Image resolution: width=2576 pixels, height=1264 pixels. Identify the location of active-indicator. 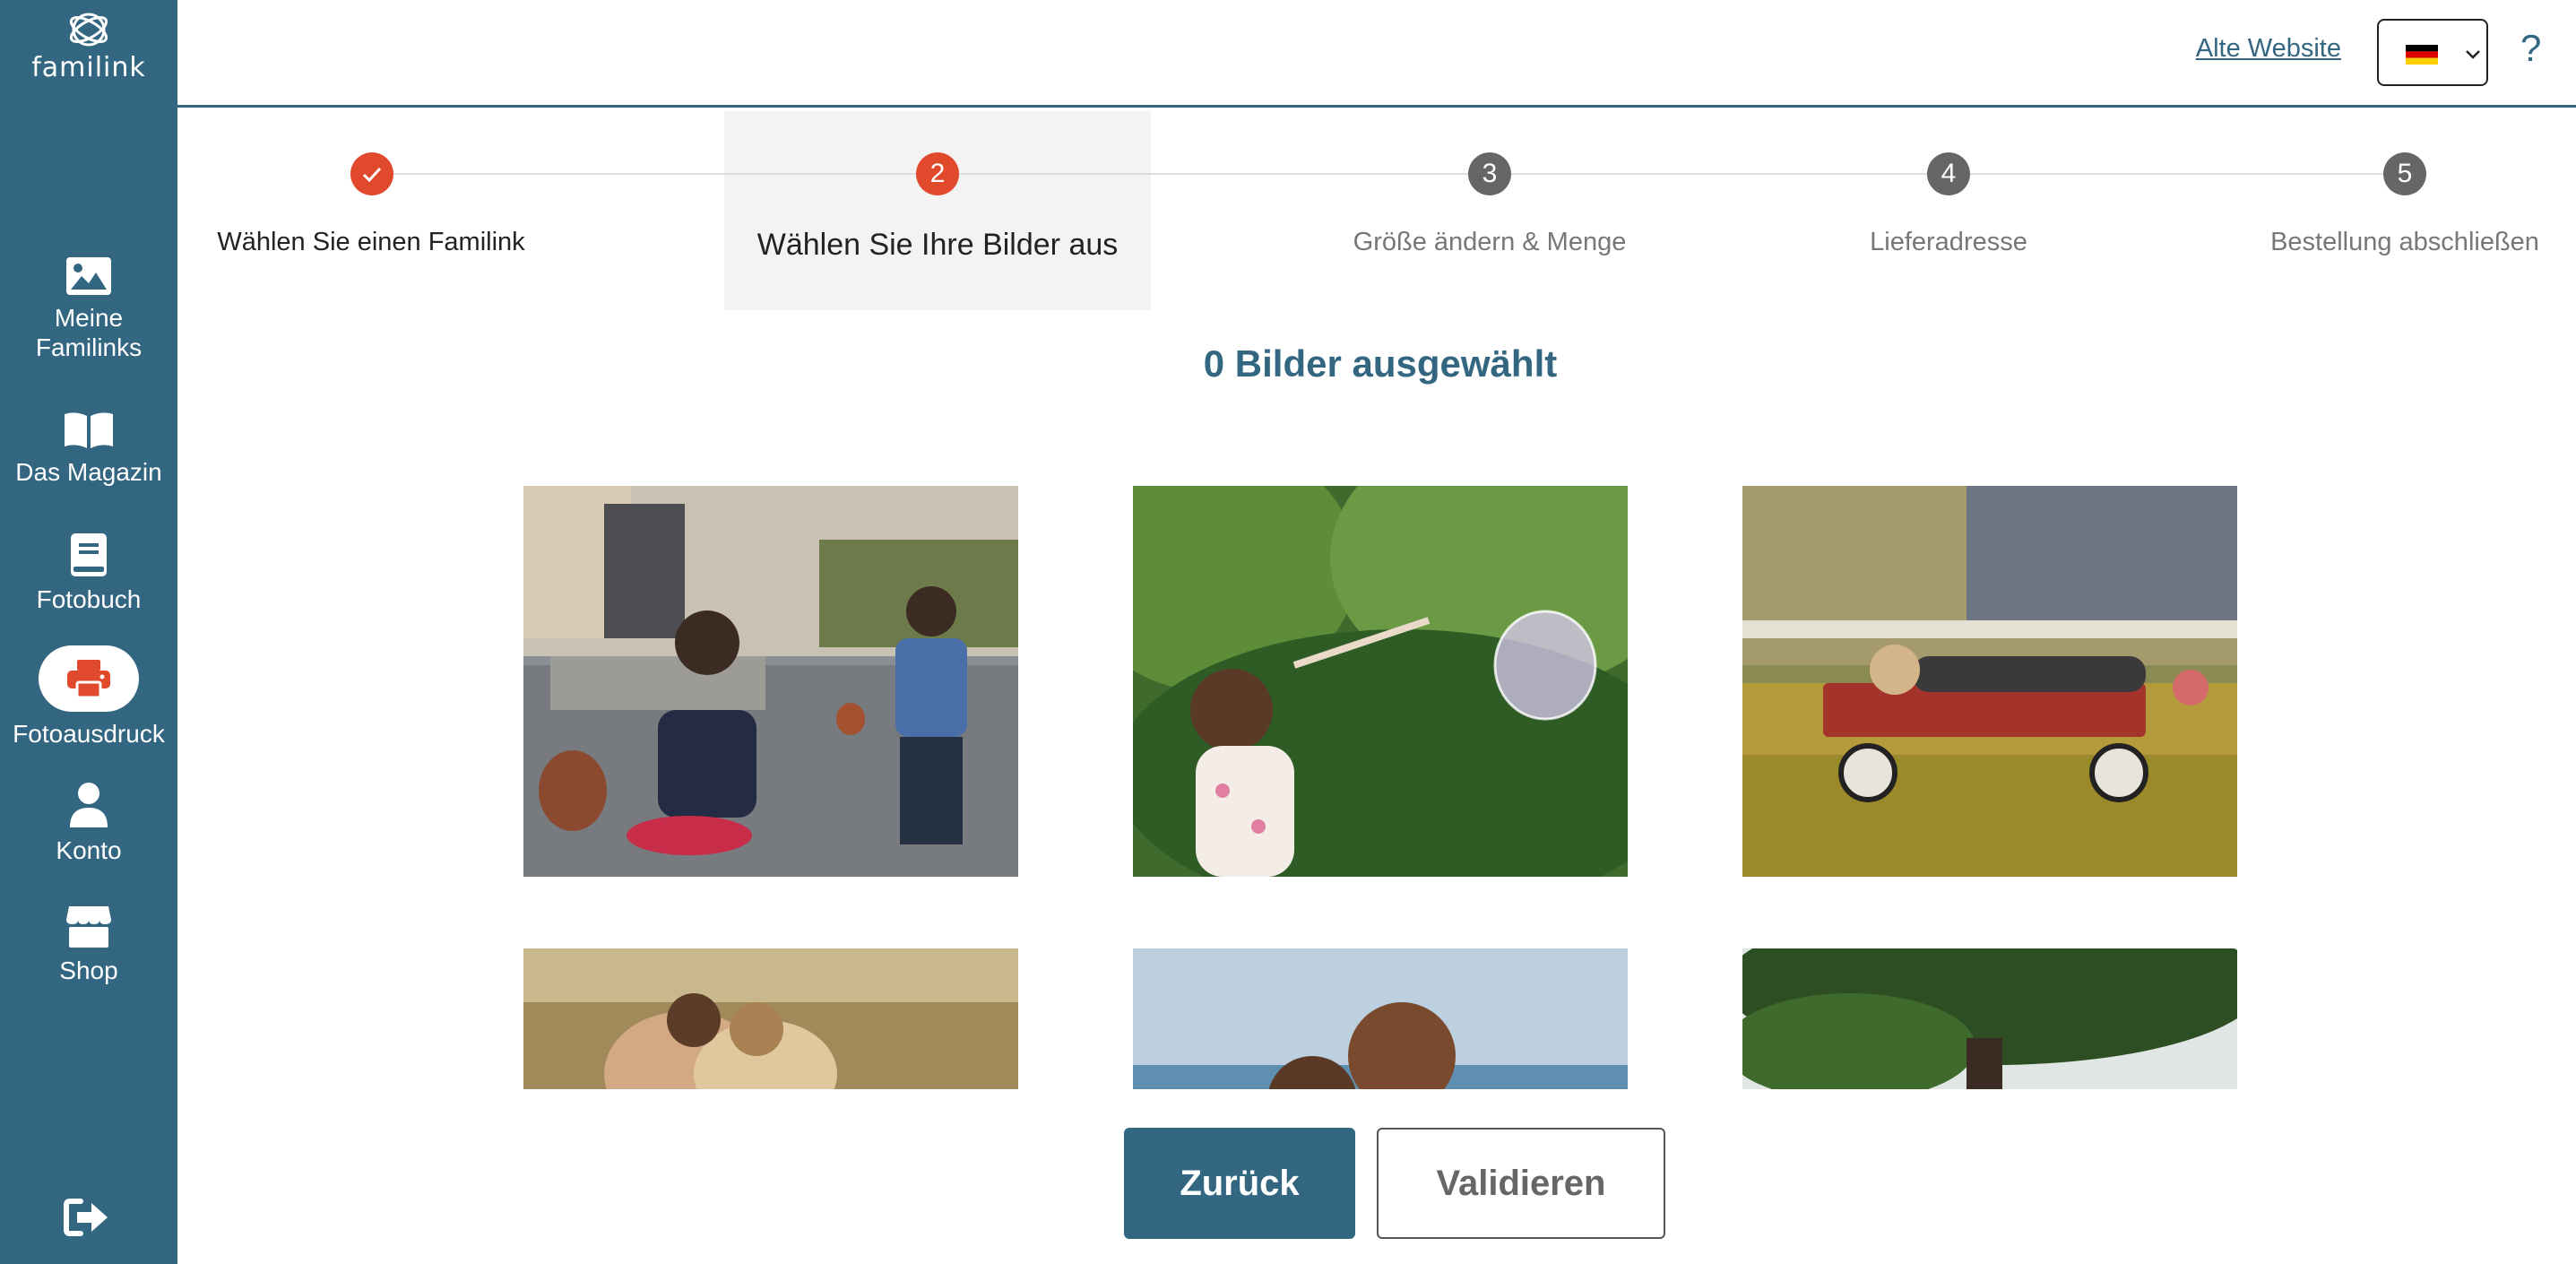
(89, 678).